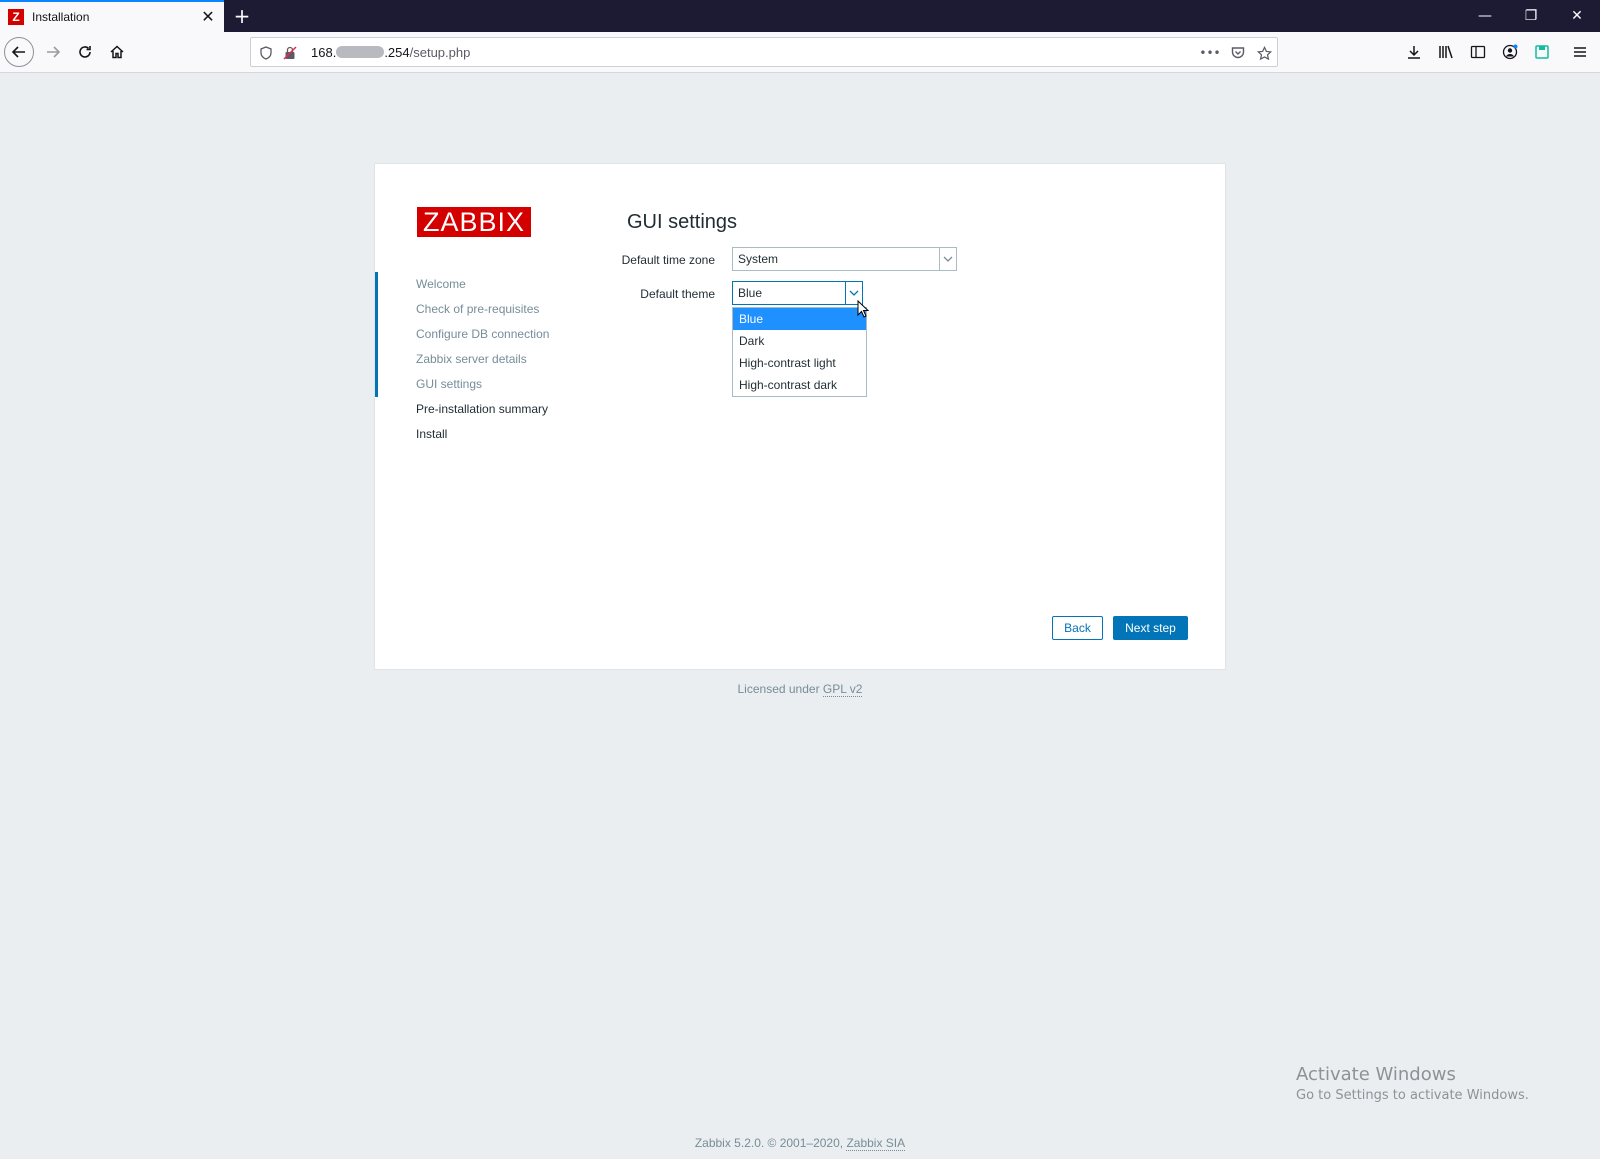 This screenshot has width=1600, height=1159. Describe the element at coordinates (750, 293) in the screenshot. I see `theme-value: Blue` at that location.